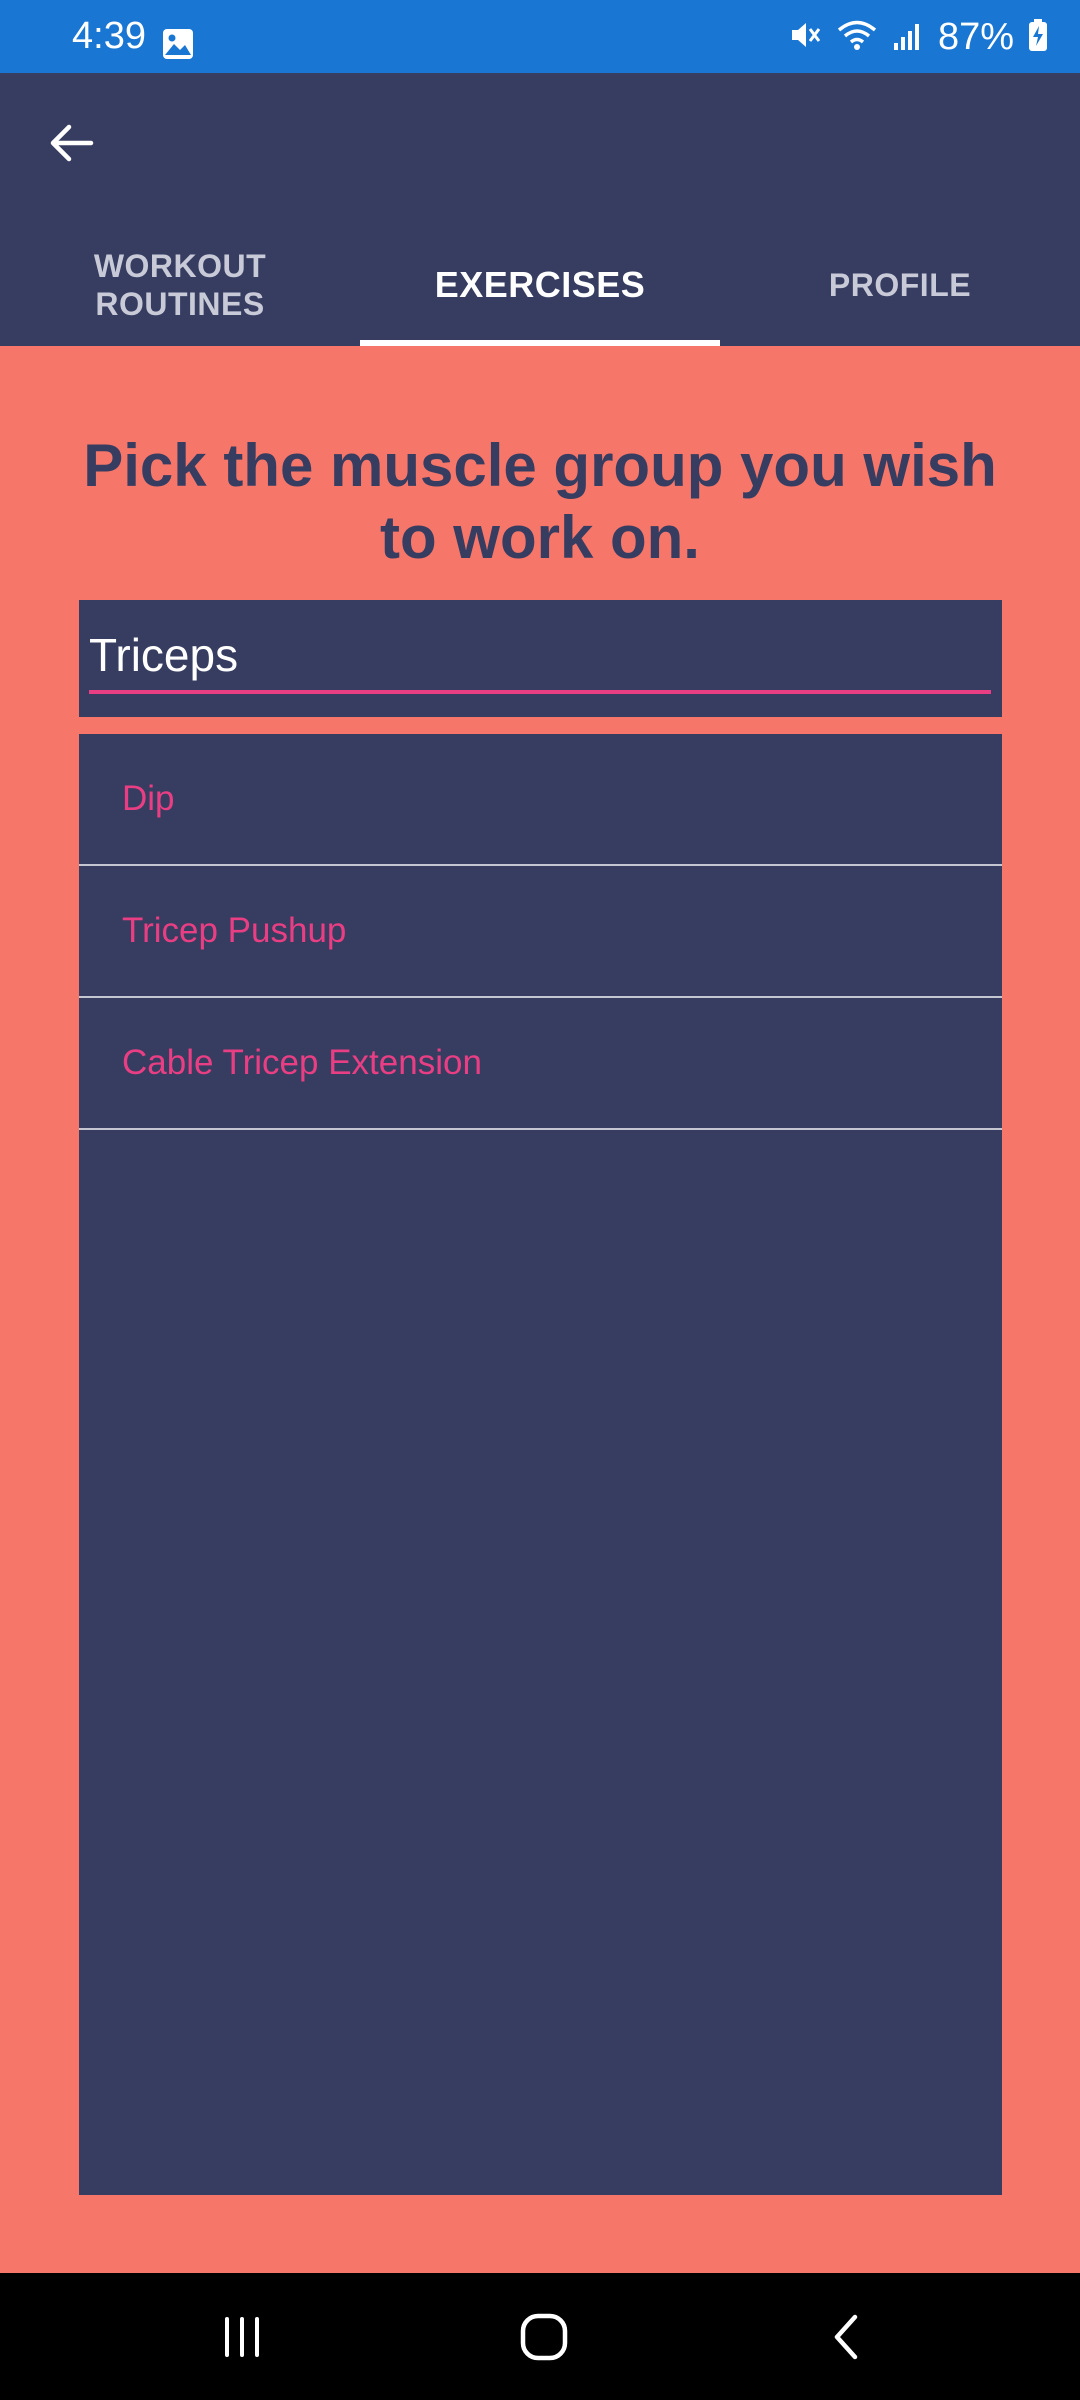 Image resolution: width=1080 pixels, height=2400 pixels. I want to click on recent-apps-button, so click(242, 2337).